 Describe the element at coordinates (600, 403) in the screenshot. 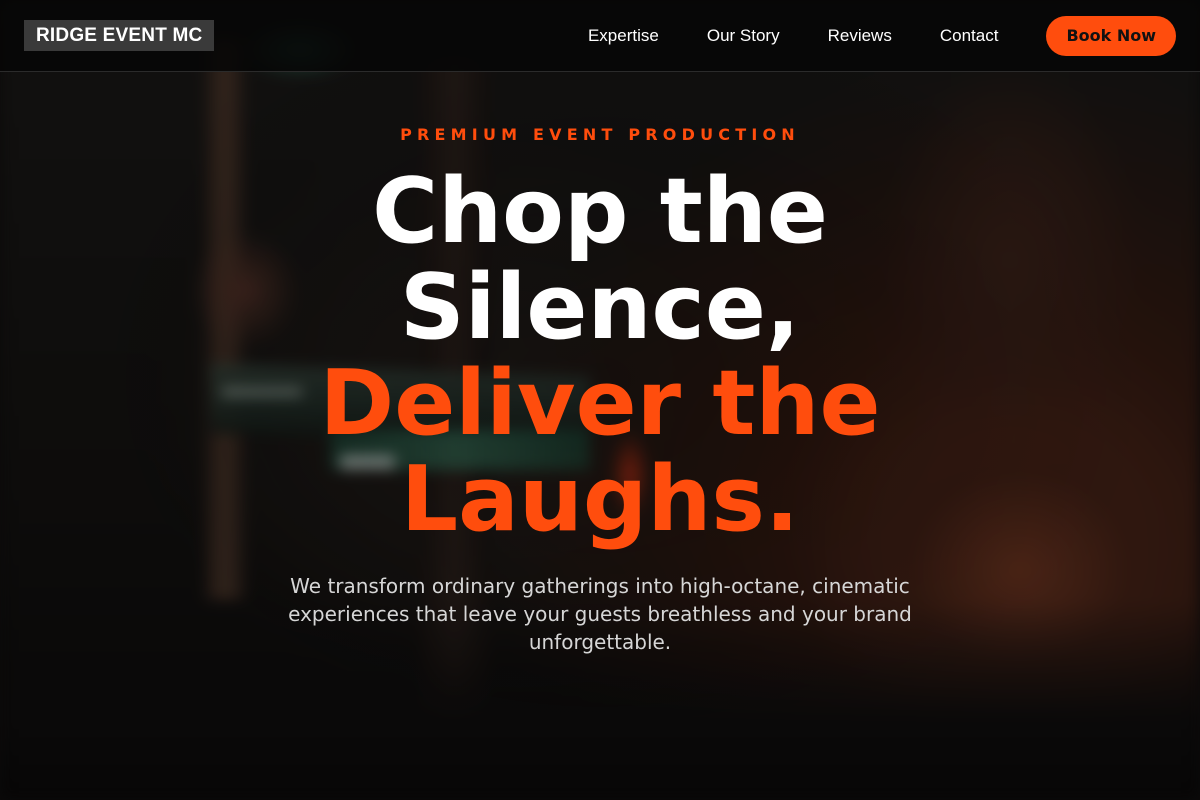

I see `headline-accent-line-1: Deliver the` at that location.